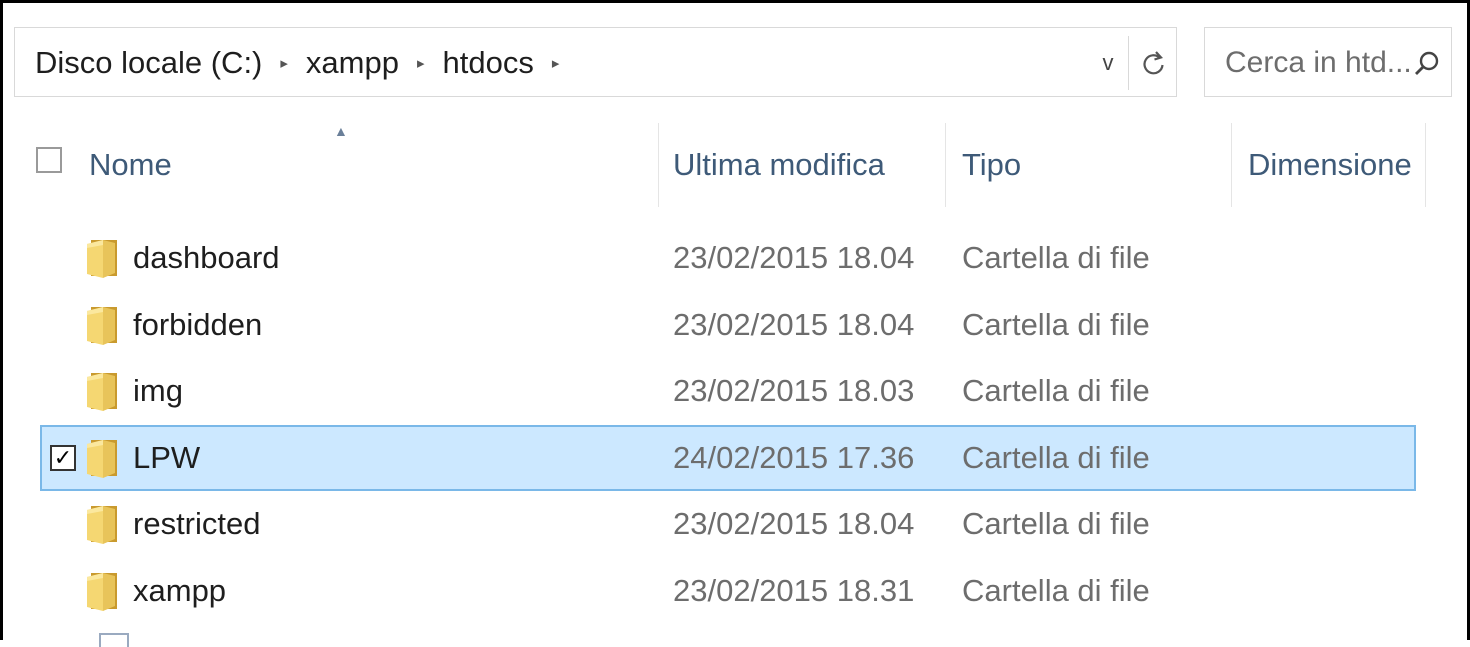 This screenshot has height=647, width=1470. What do you see at coordinates (63, 457) in the screenshot?
I see `row-checkbox: ✓` at bounding box center [63, 457].